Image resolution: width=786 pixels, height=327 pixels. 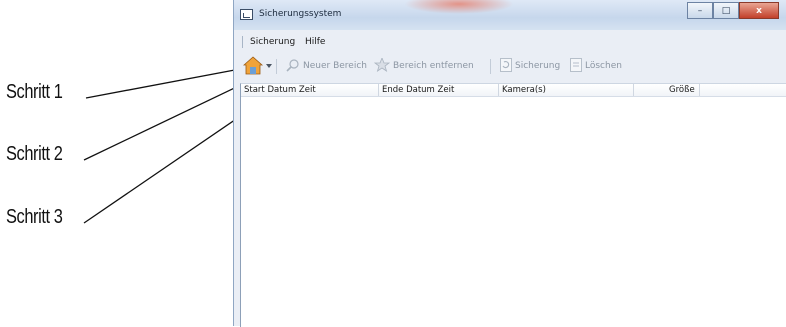 What do you see at coordinates (315, 42) in the screenshot?
I see `menu-hilfe: Hilfe` at bounding box center [315, 42].